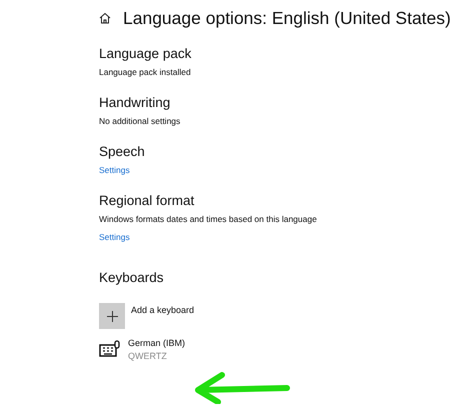  Describe the element at coordinates (287, 18) in the screenshot. I see `page-title: Language options: English (United States)` at that location.